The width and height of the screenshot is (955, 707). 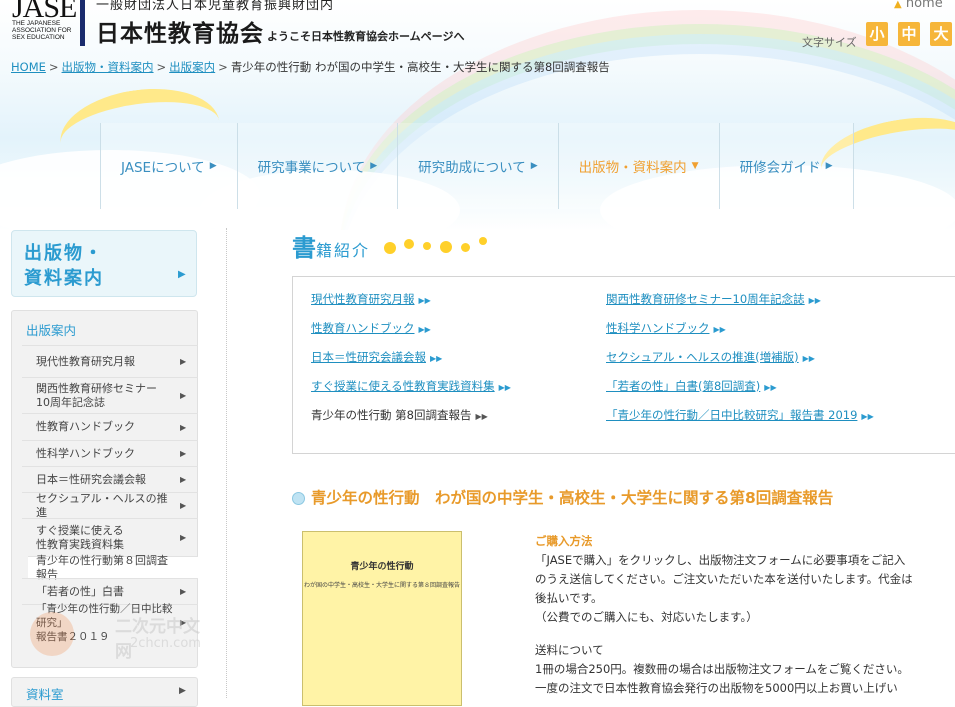 I want to click on book-link: 「青少年の性行動／日中比較研究」報告書 2019 ▶▶, so click(x=740, y=421).